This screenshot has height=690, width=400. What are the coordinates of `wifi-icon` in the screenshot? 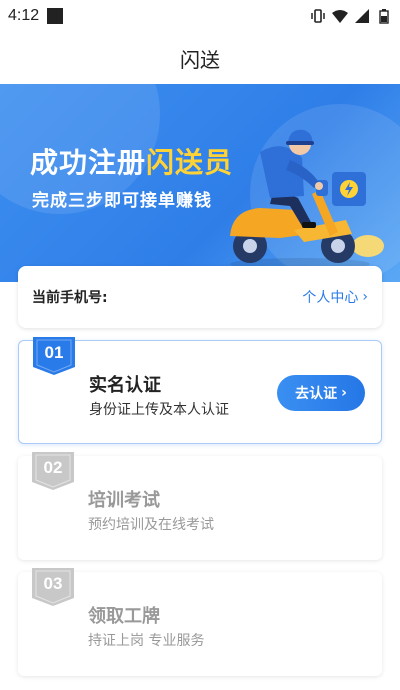 It's located at (340, 16).